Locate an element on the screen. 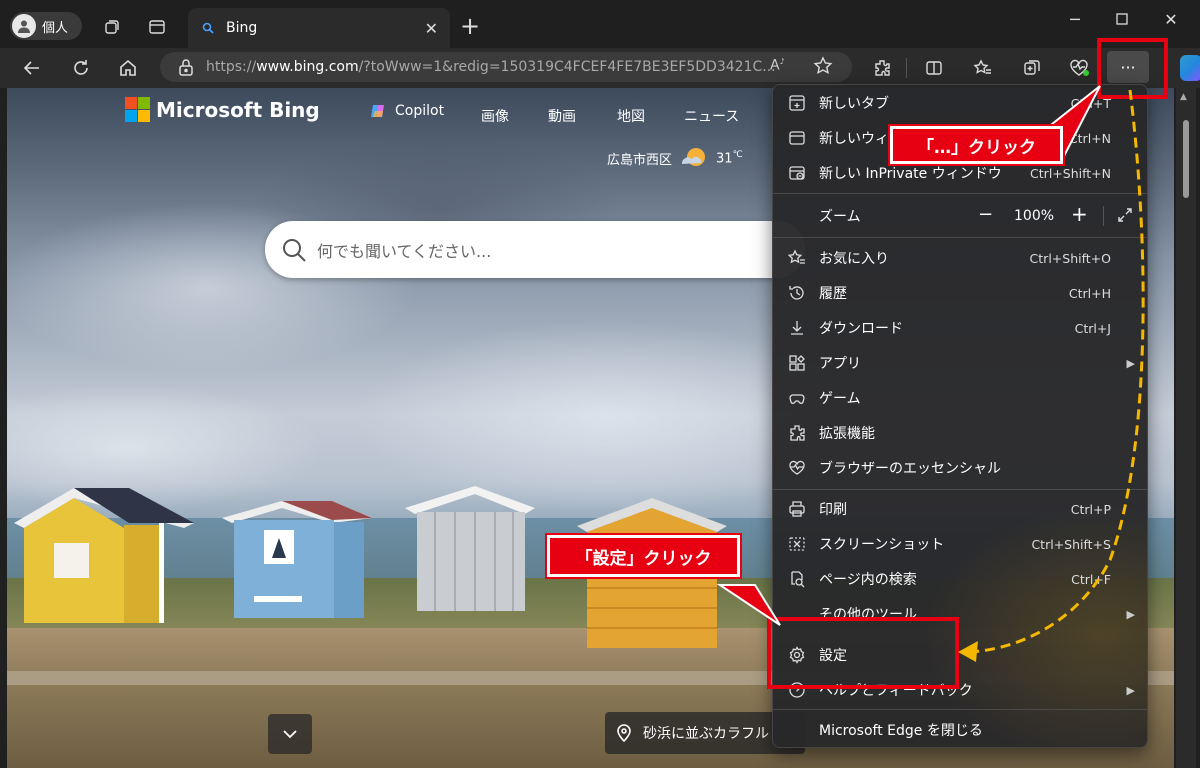 The image size is (1200, 768). settings-callout-label: 「設定」クリック is located at coordinates (643, 556).